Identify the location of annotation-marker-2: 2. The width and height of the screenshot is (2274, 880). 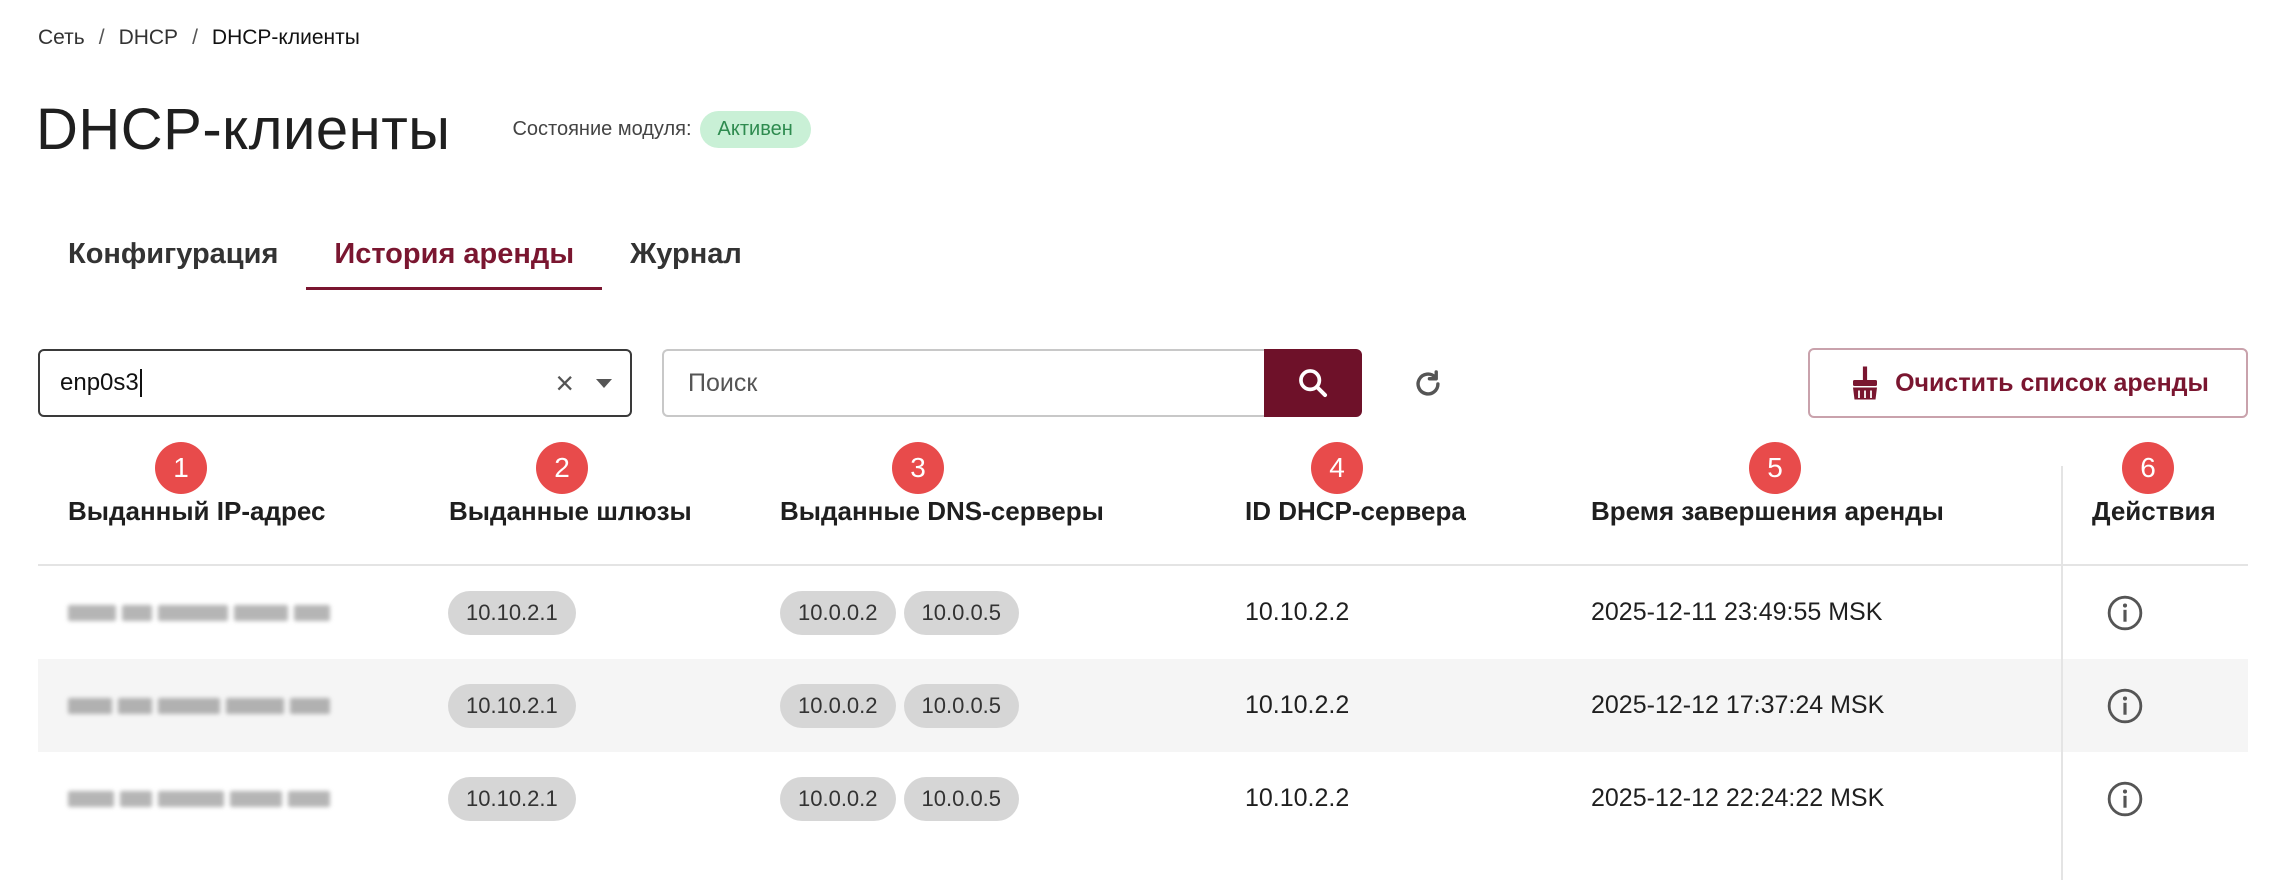
(562, 468).